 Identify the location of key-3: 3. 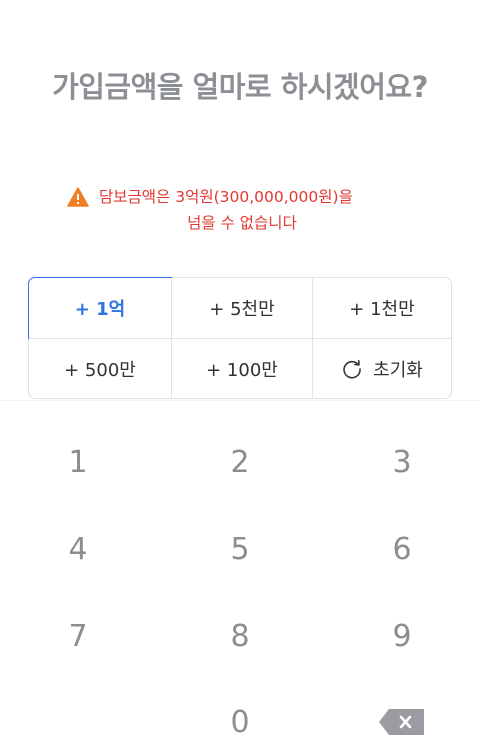
(402, 462).